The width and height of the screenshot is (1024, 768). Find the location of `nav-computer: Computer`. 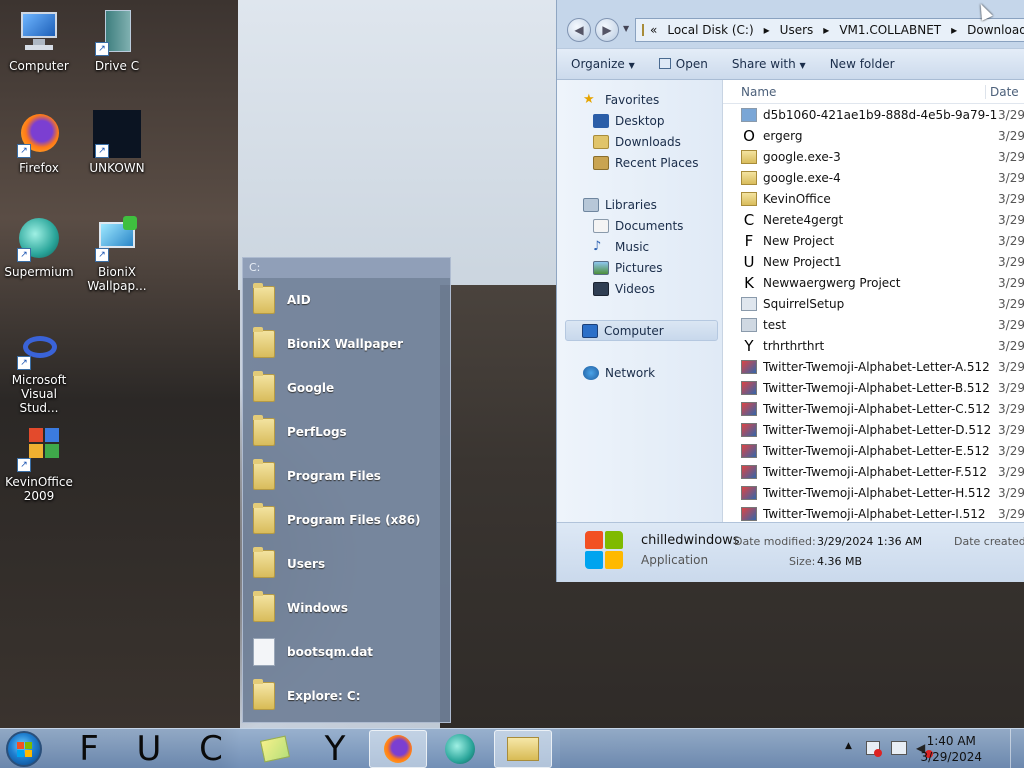

nav-computer: Computer is located at coordinates (641, 330).